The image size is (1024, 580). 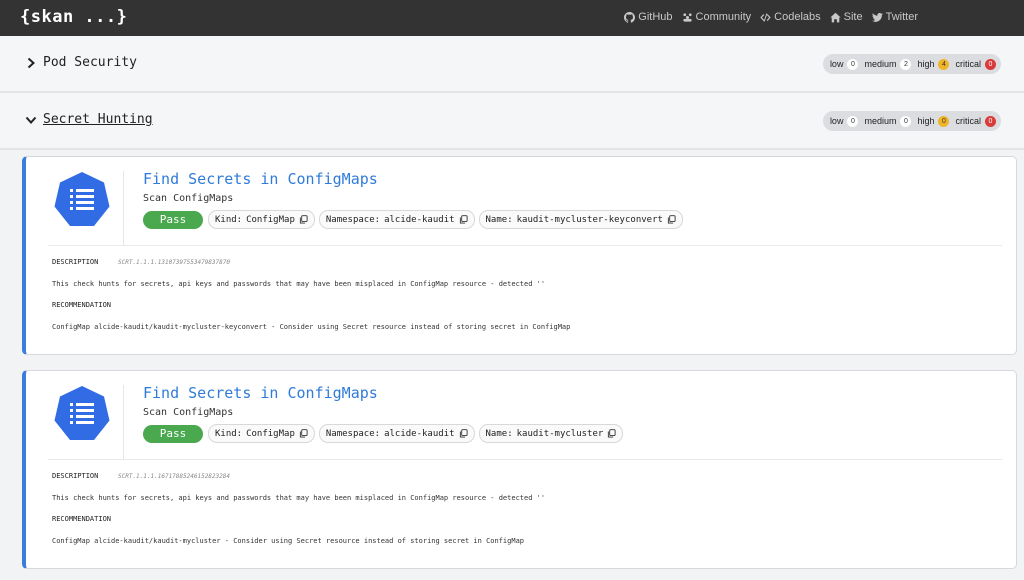 I want to click on rule-id: SCRT.1.1.1.16717885246152823284, so click(x=174, y=476).